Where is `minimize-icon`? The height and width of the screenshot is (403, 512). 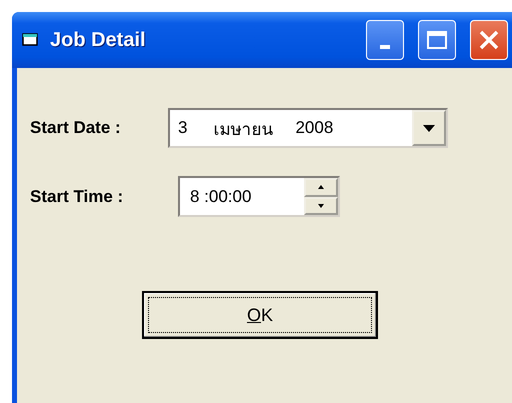 minimize-icon is located at coordinates (385, 47).